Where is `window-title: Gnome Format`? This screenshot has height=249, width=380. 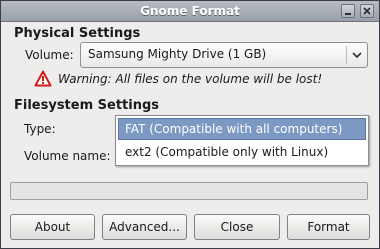 window-title: Gnome Format is located at coordinates (190, 11).